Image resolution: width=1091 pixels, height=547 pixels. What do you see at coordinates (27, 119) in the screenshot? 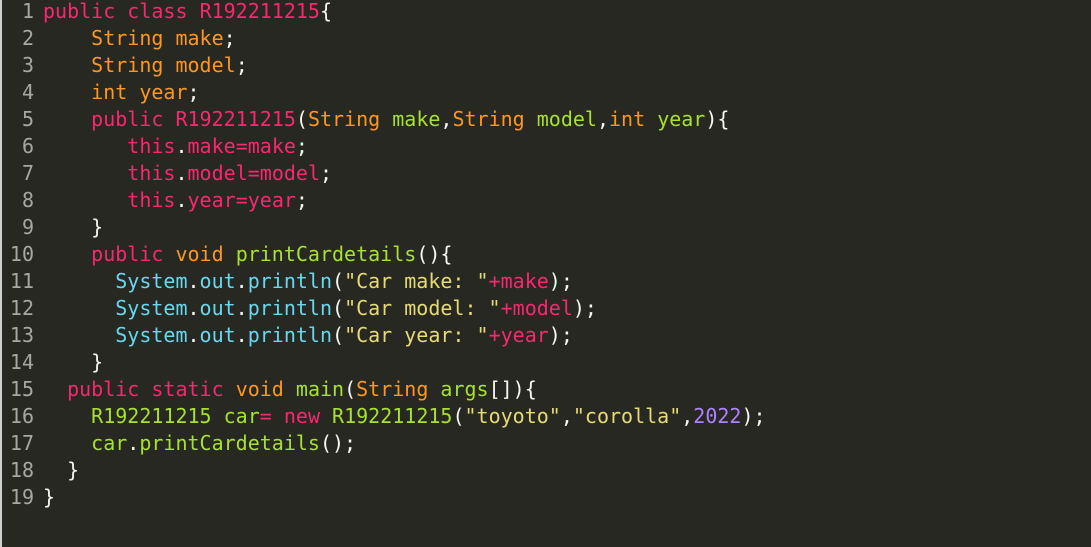
I see `line-number: 5` at bounding box center [27, 119].